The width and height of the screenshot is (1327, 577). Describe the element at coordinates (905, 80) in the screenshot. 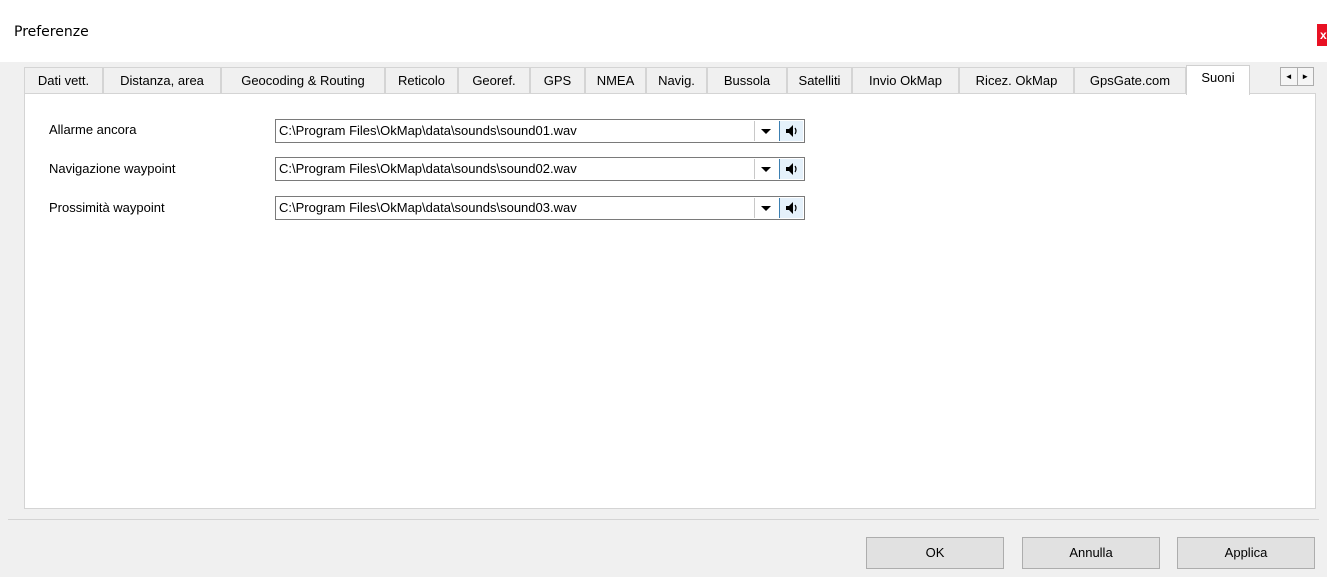

I see `tab-invio-okmap: Invio OkMap` at that location.